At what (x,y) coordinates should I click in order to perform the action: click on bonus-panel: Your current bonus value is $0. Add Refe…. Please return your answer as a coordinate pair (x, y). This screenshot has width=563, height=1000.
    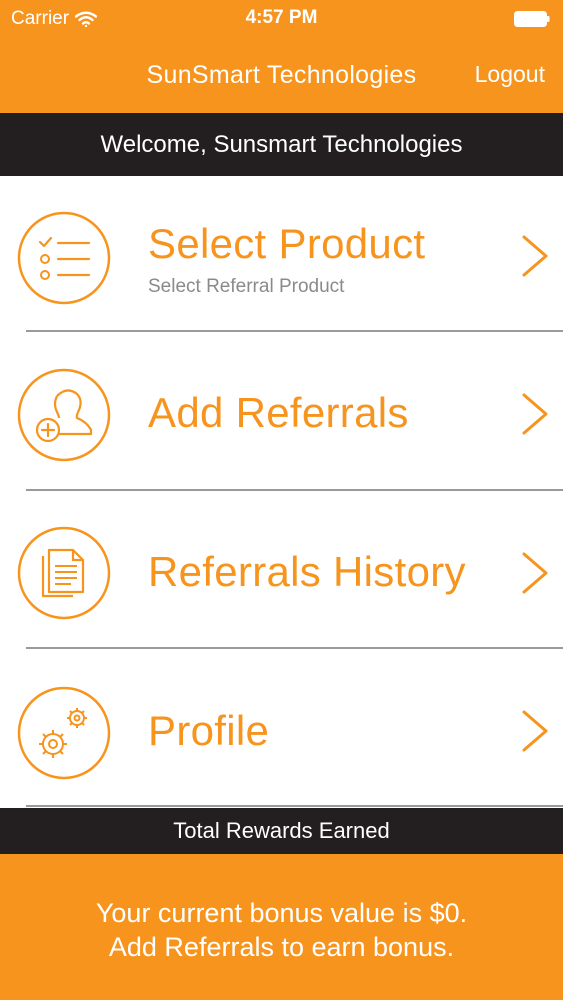
    Looking at the image, I should click on (281, 927).